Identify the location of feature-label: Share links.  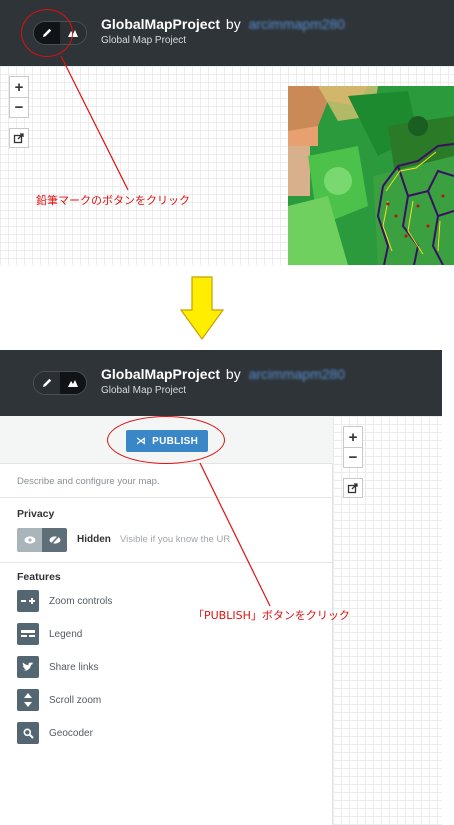
(74, 667).